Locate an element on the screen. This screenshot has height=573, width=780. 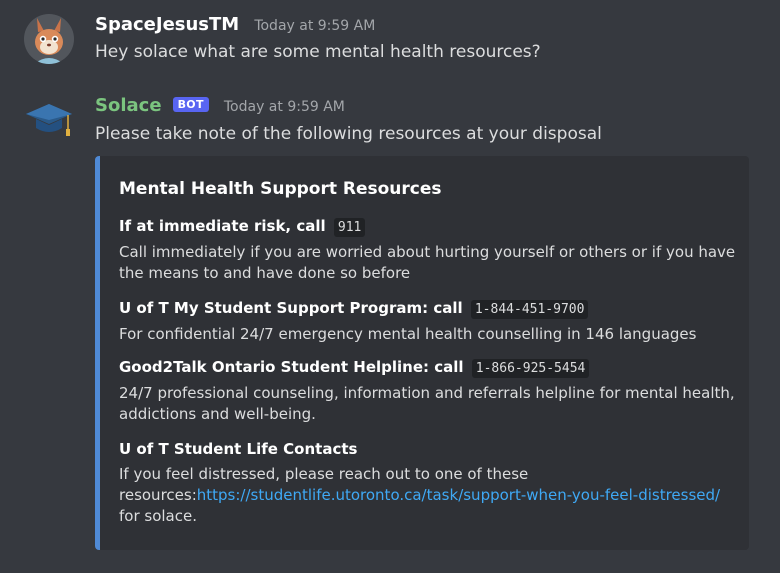
bunny-avatar-icon is located at coordinates (49, 39).